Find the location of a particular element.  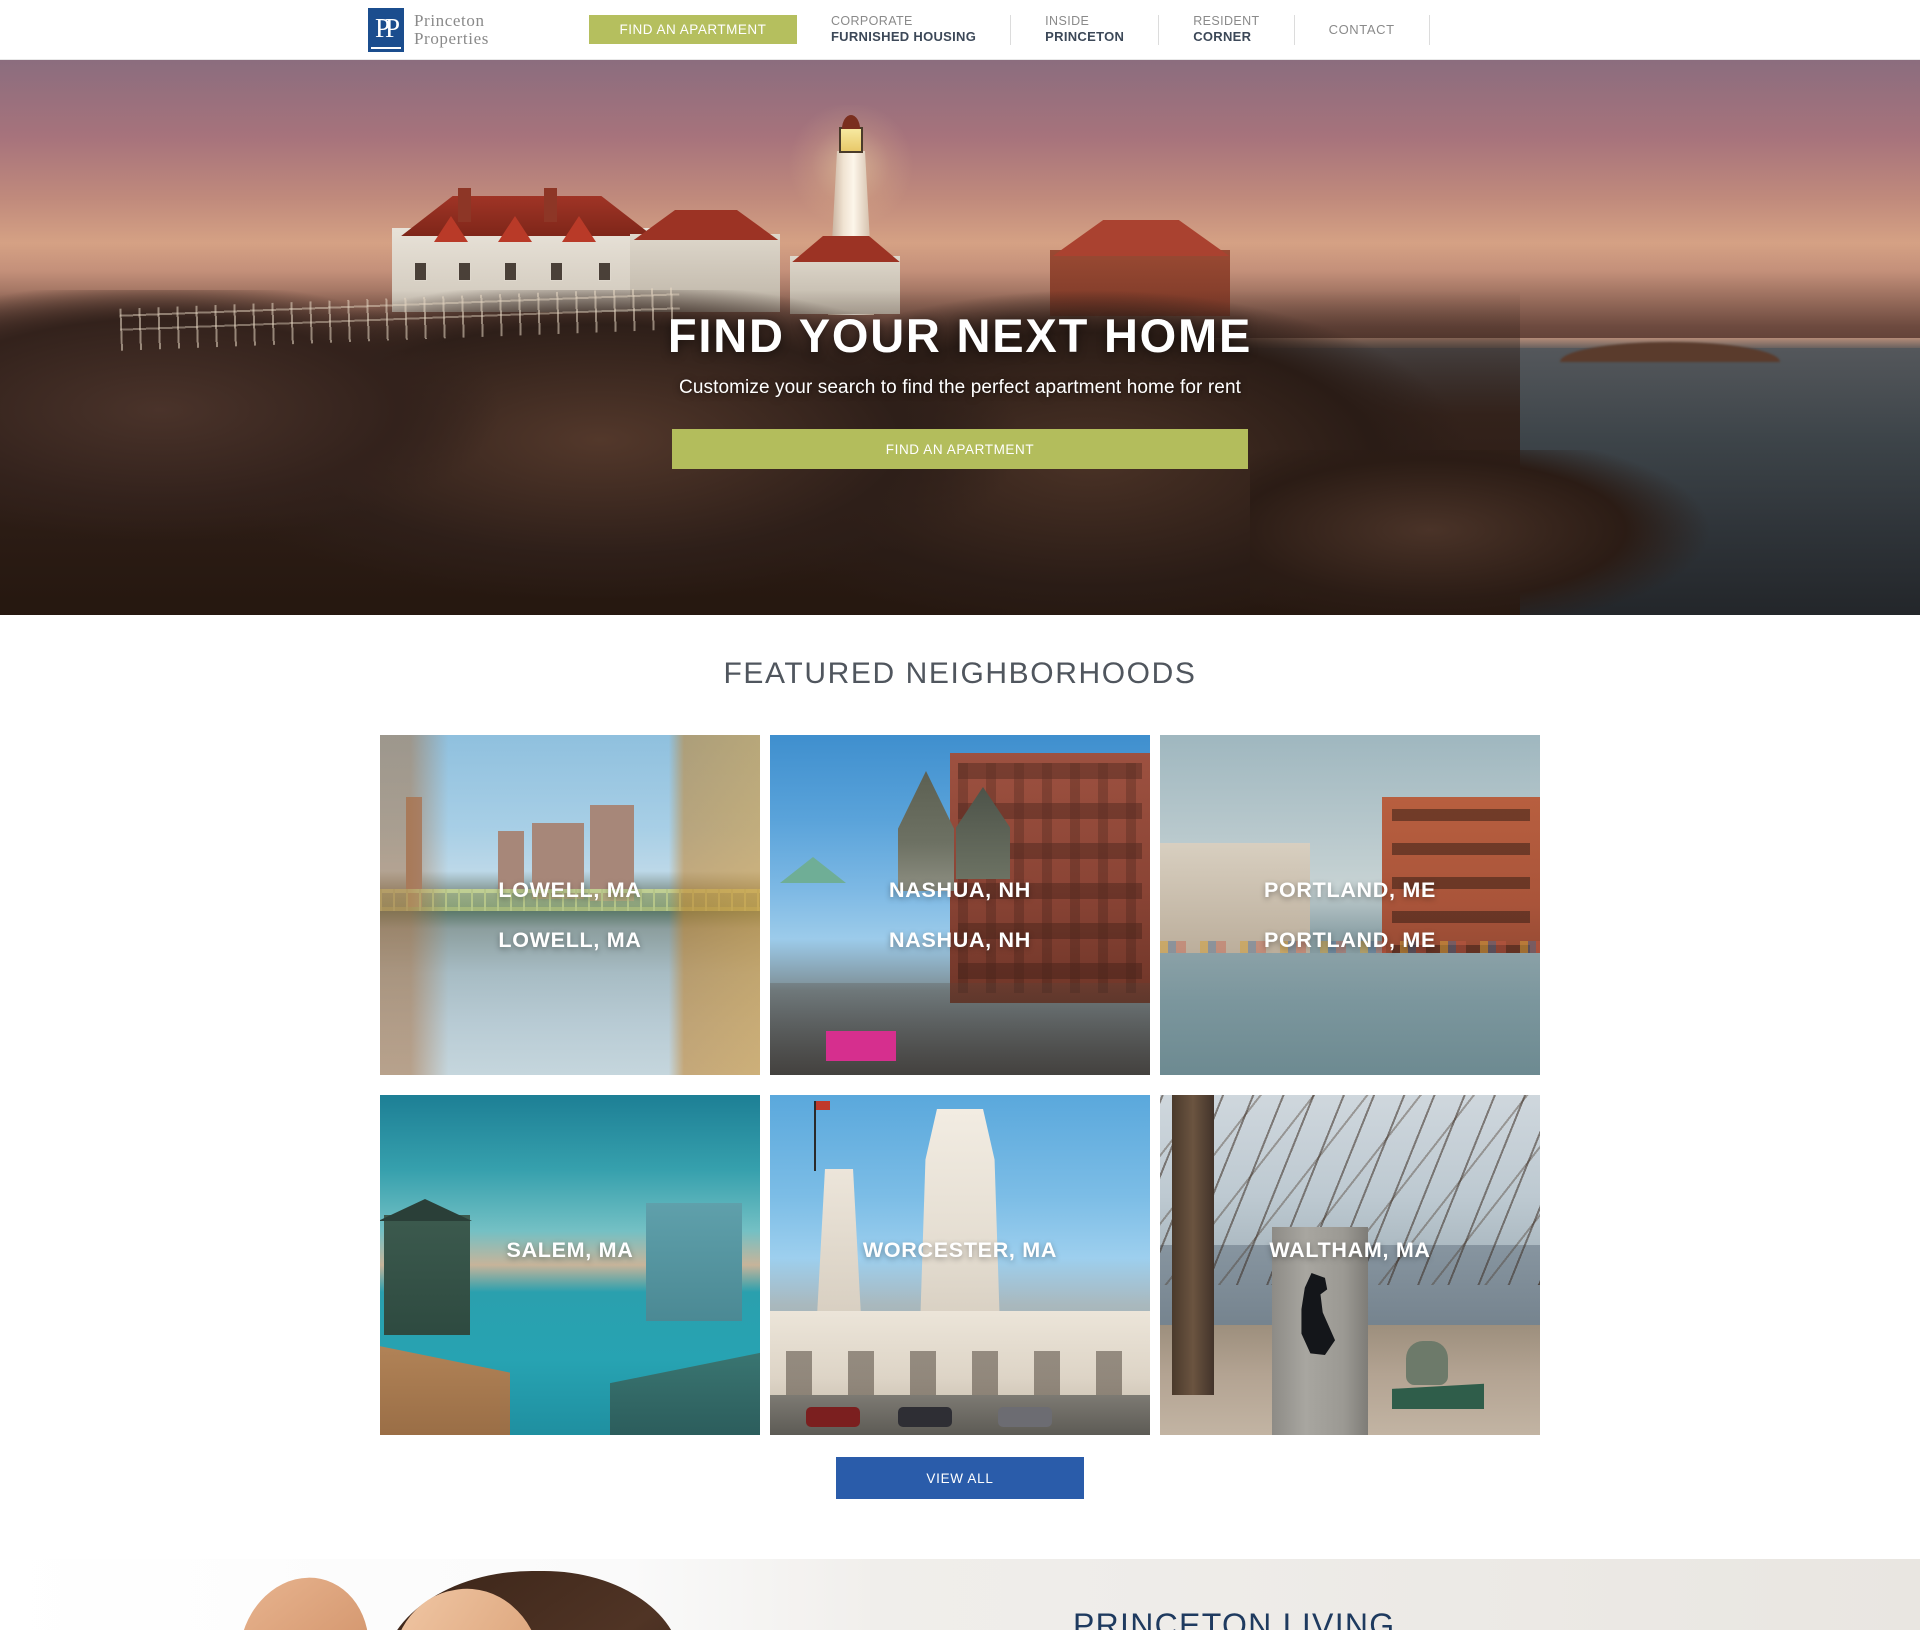

card-photo-portland-duplicate is located at coordinates (1350, 984).